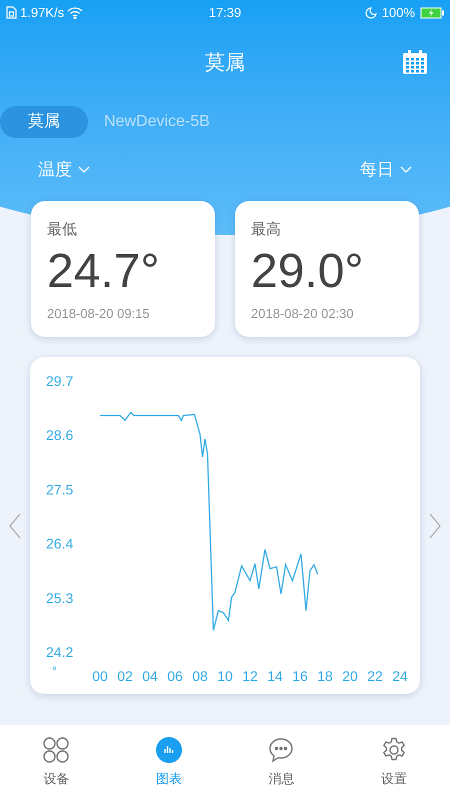 This screenshot has width=450, height=800. What do you see at coordinates (125, 676) in the screenshot?
I see `x-tick-label: 02` at bounding box center [125, 676].